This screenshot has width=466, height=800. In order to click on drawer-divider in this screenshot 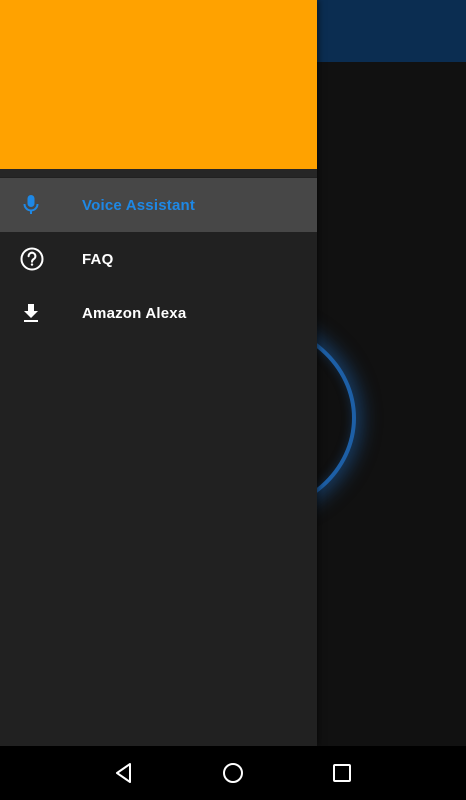, I will do `click(158, 173)`.